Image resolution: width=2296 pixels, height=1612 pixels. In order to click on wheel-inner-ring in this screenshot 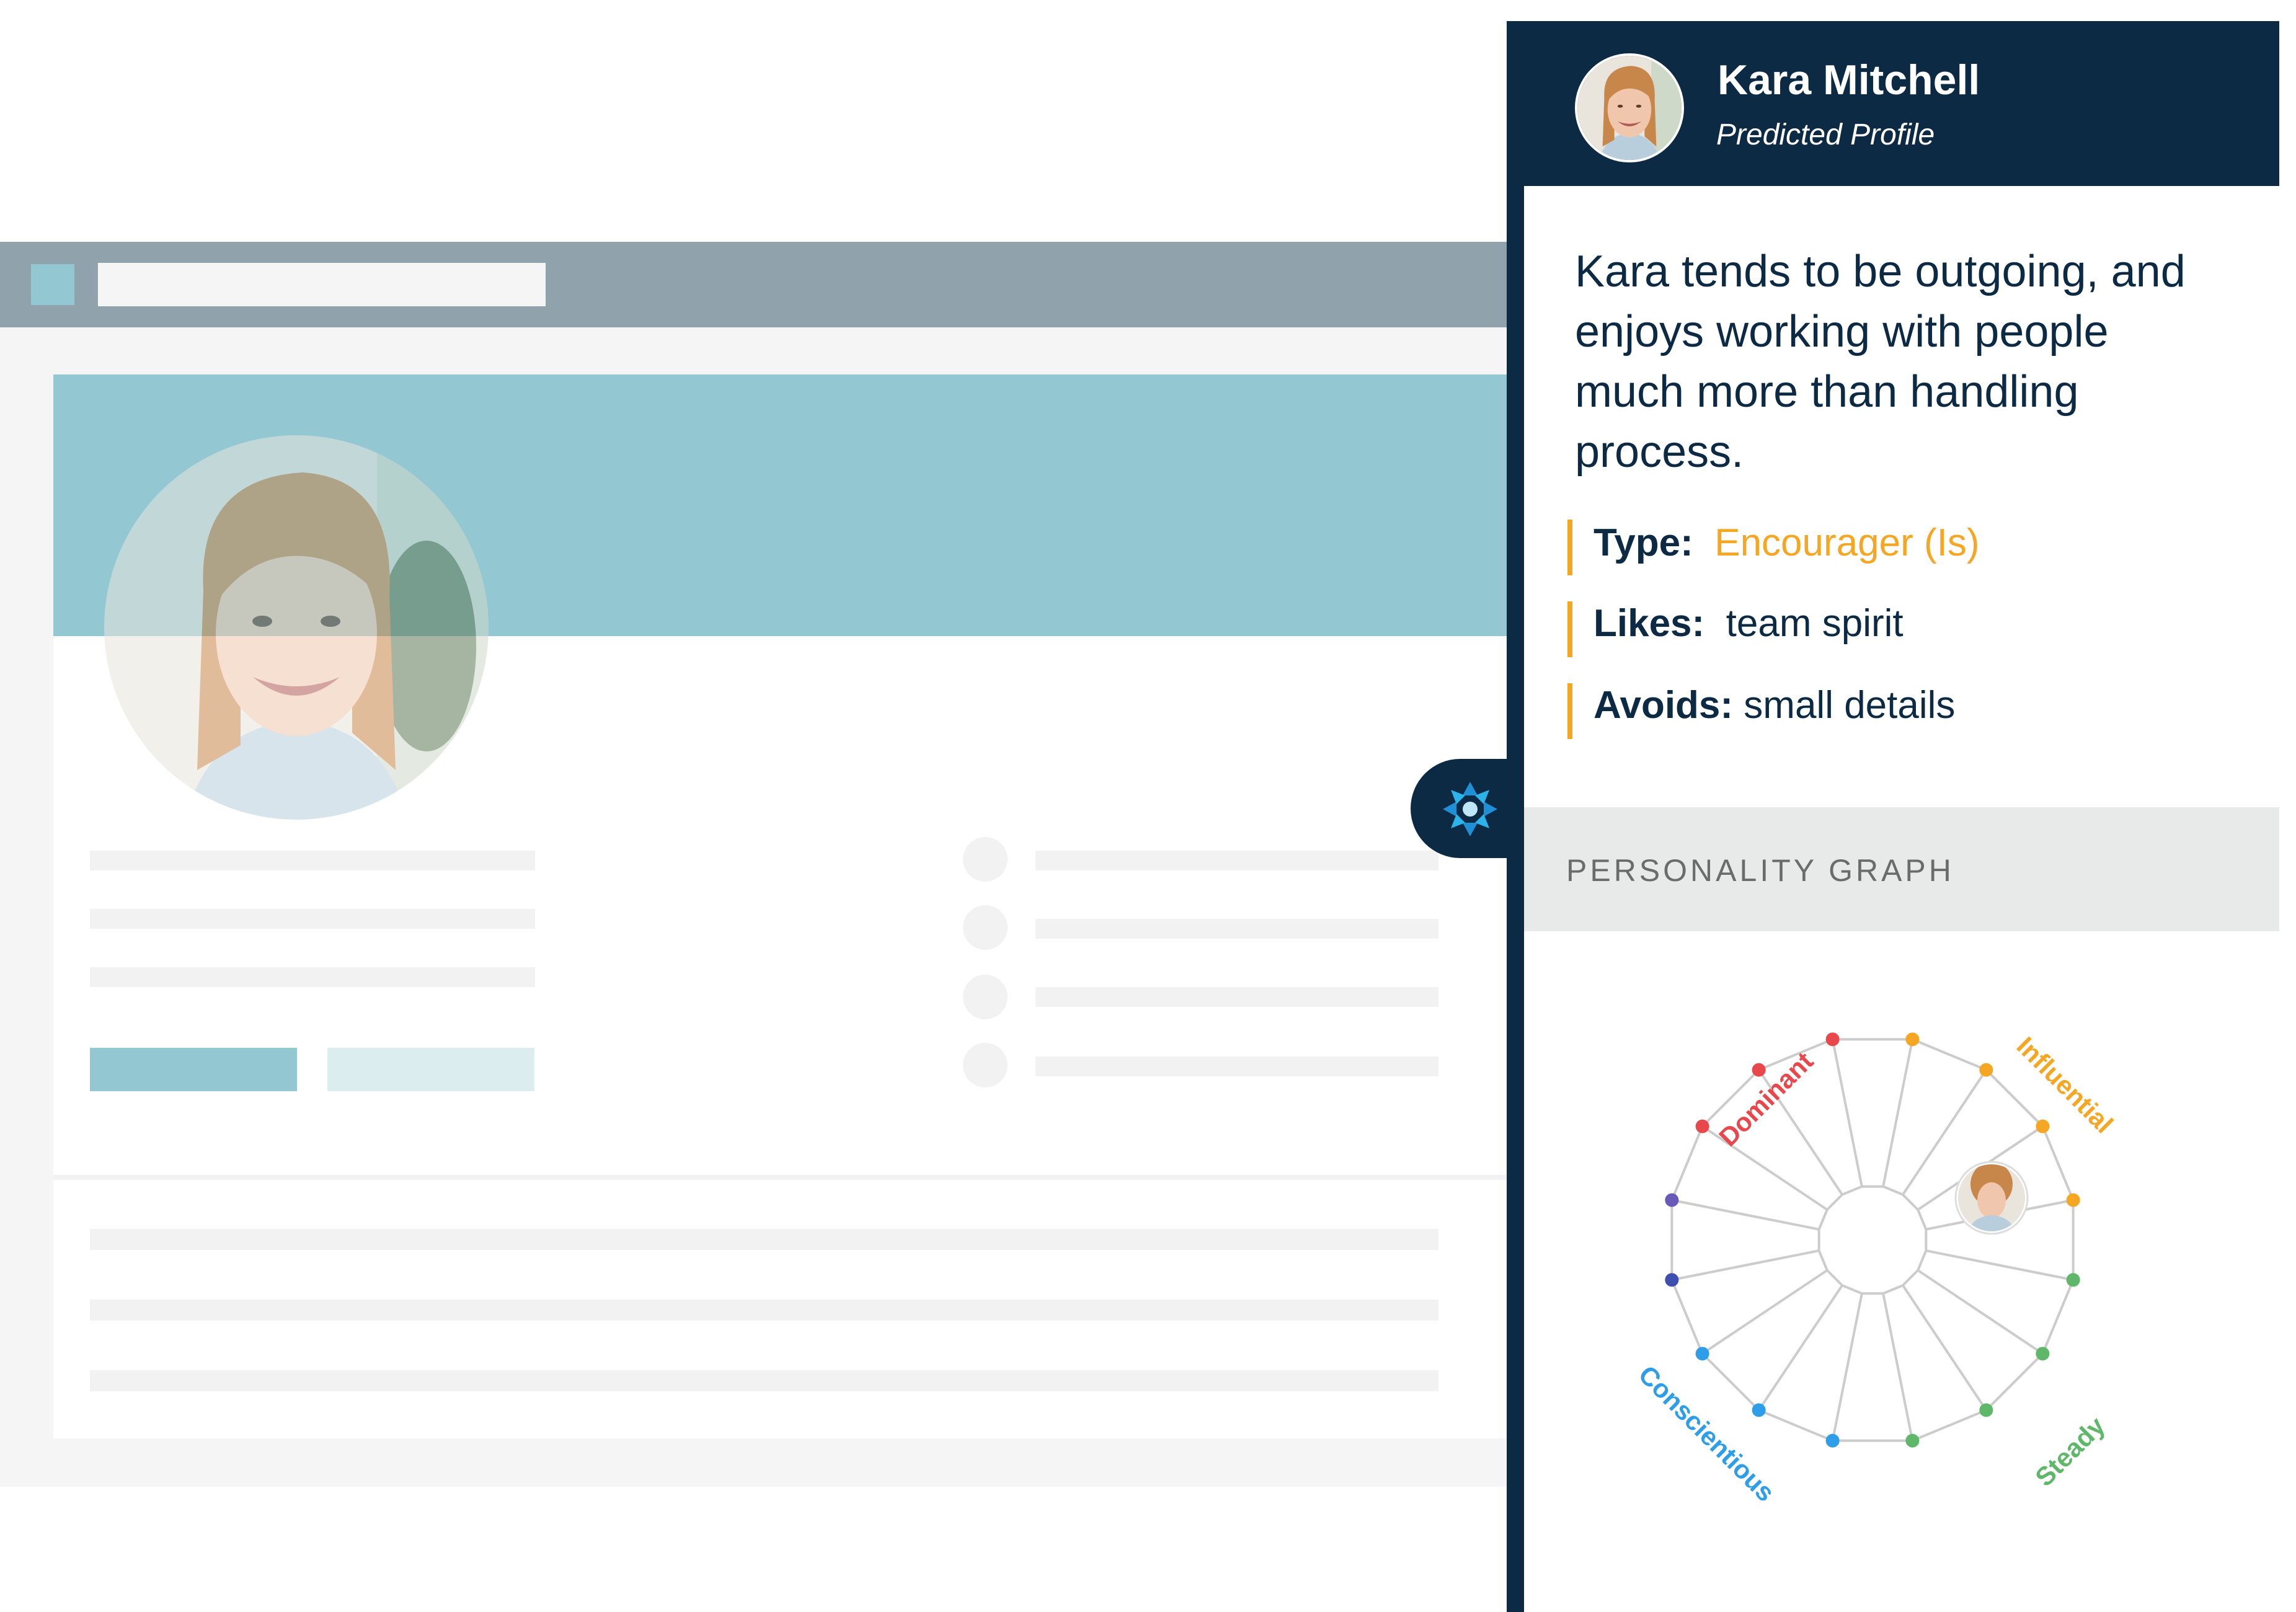, I will do `click(1873, 1240)`.